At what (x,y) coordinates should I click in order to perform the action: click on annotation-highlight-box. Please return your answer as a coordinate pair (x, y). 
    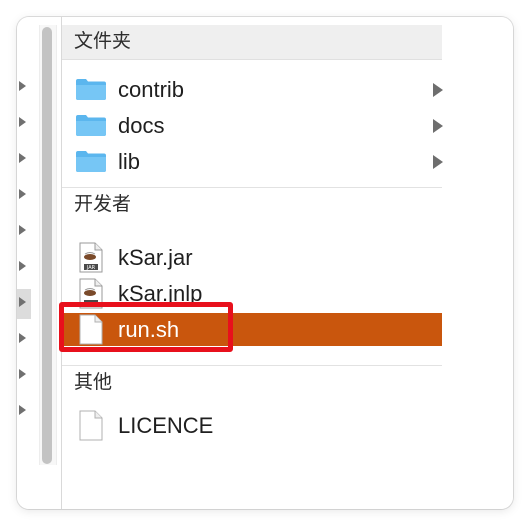
    Looking at the image, I should click on (146, 327).